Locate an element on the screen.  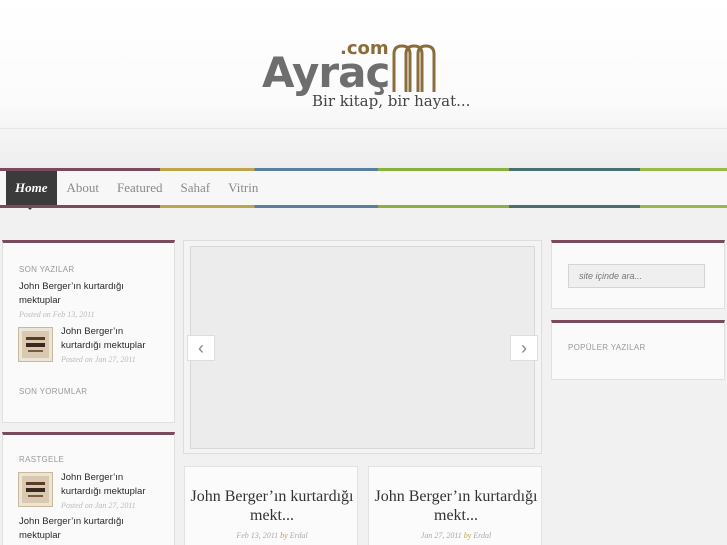
nav-item-home: Home is located at coordinates (31, 190).